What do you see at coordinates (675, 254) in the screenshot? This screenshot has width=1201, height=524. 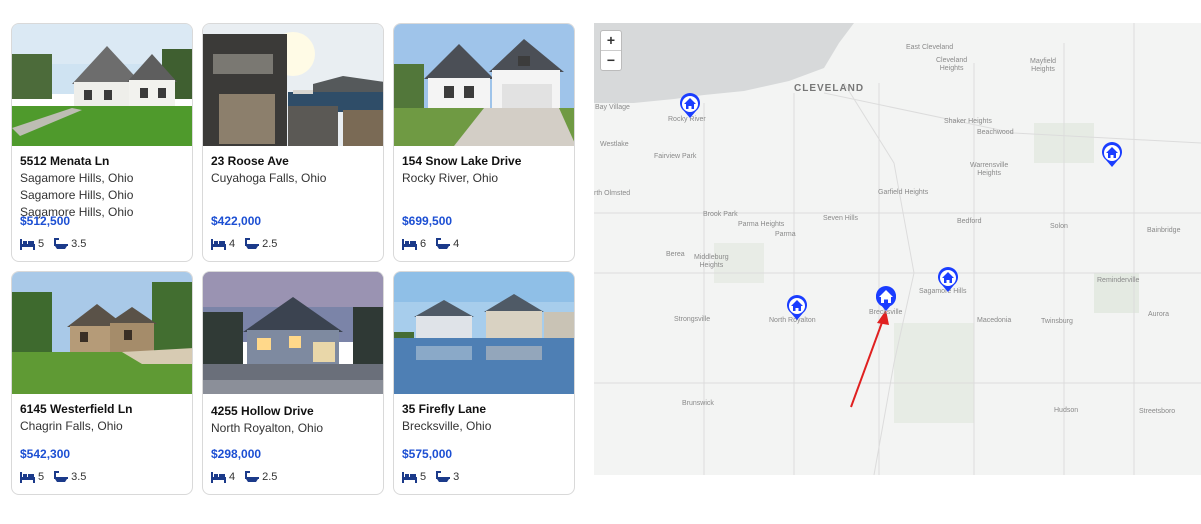 I see `map-label: Berea` at bounding box center [675, 254].